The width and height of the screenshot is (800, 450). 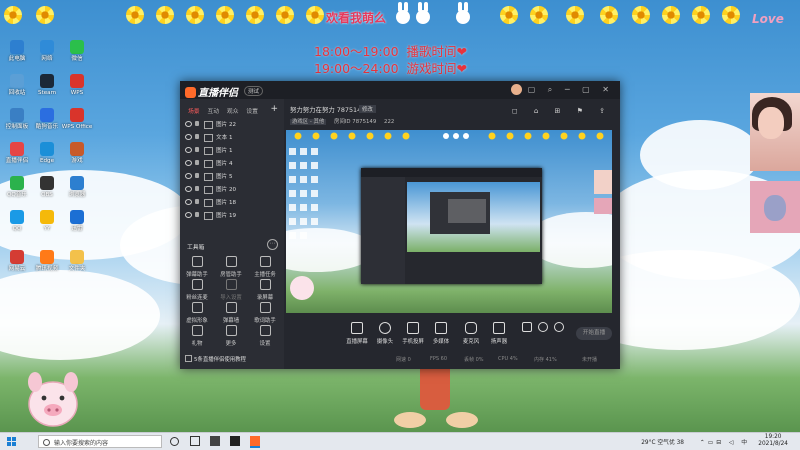 I want to click on list-item: 图片 1, so click(x=232, y=150).